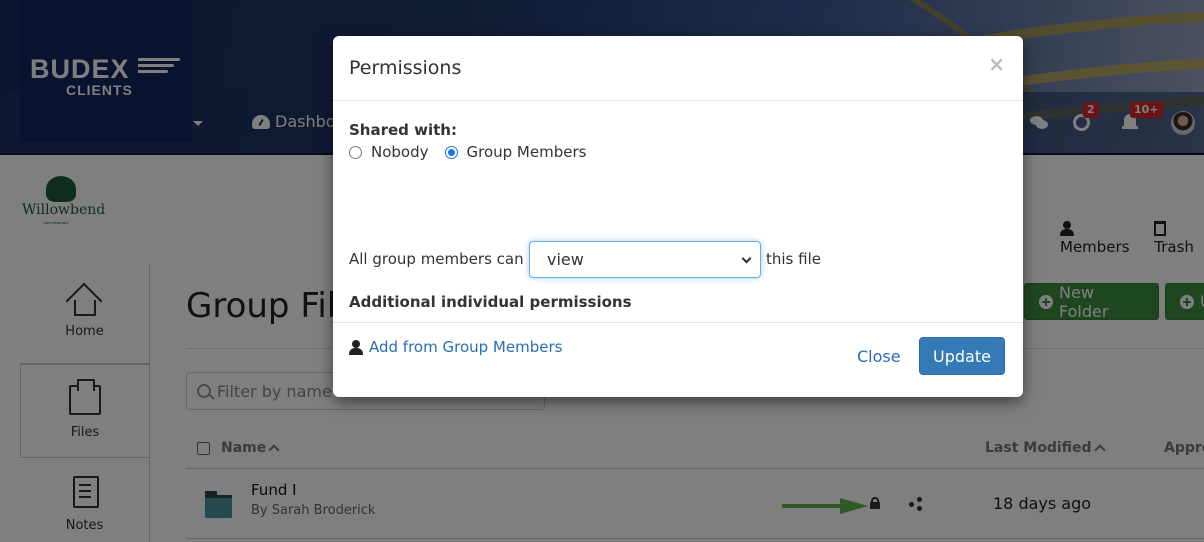 Image resolution: width=1204 pixels, height=542 pixels. What do you see at coordinates (678, 68) in the screenshot?
I see `modal-header: Permissions ×` at bounding box center [678, 68].